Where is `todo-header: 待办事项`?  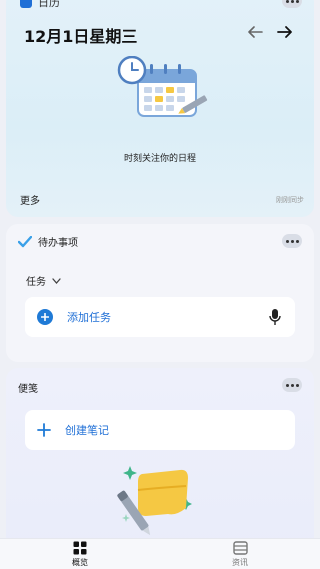
todo-header: 待办事项 is located at coordinates (48, 241).